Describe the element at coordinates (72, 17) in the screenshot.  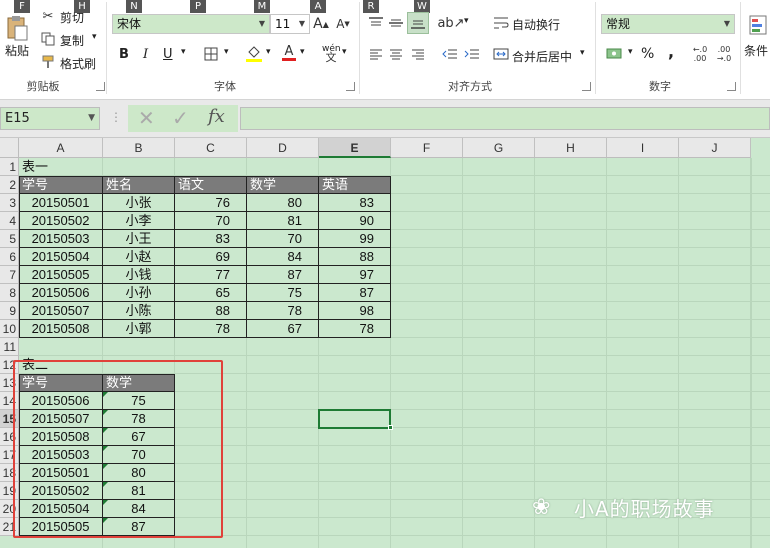
I see `cut-button: 剪切` at that location.